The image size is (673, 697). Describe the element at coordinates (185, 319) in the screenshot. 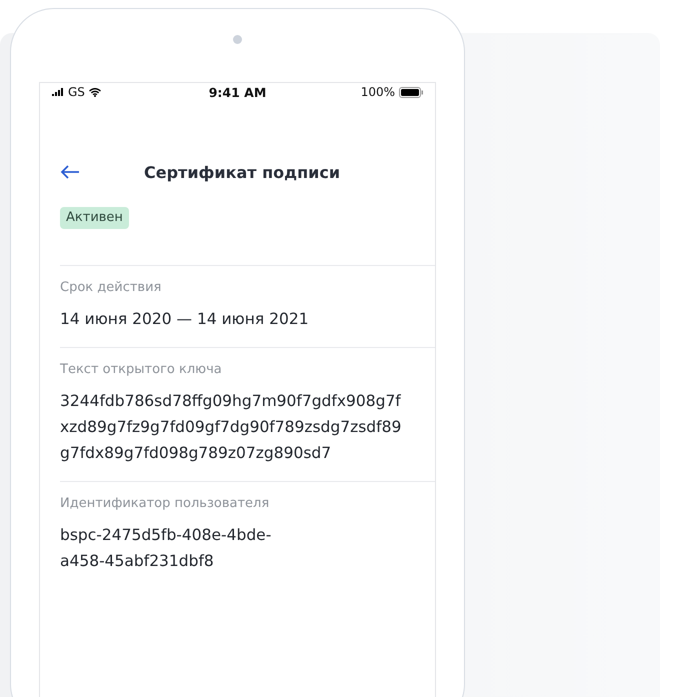

I see `field-value: 14 июня 2020 — 14 июня 2021` at that location.